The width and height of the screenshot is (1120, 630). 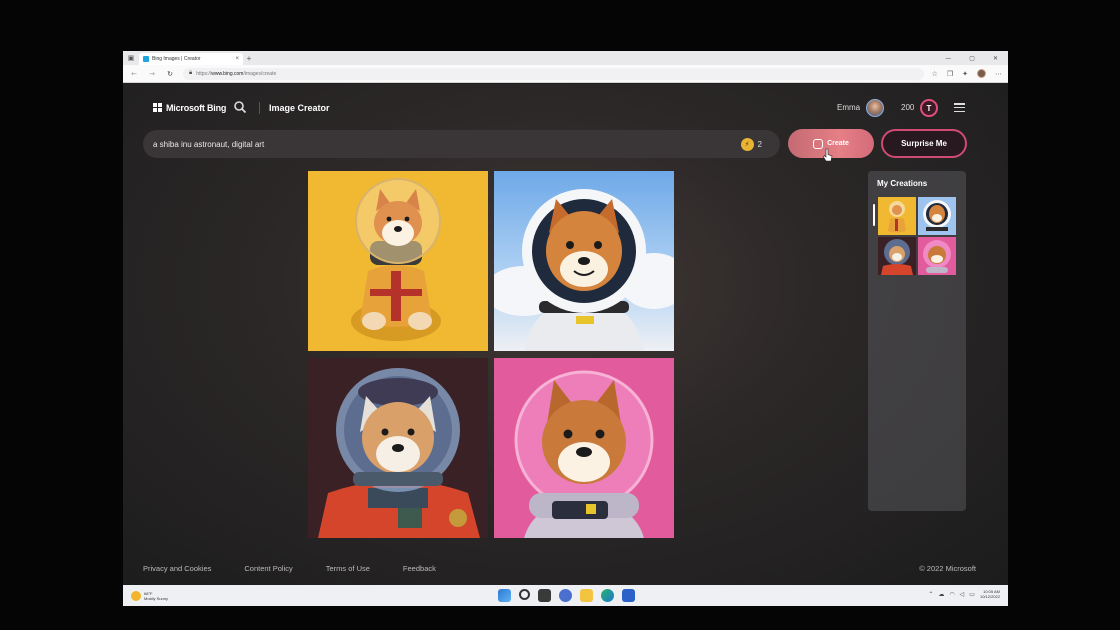 I want to click on footer-link-content-policy: Content Policy, so click(x=268, y=568).